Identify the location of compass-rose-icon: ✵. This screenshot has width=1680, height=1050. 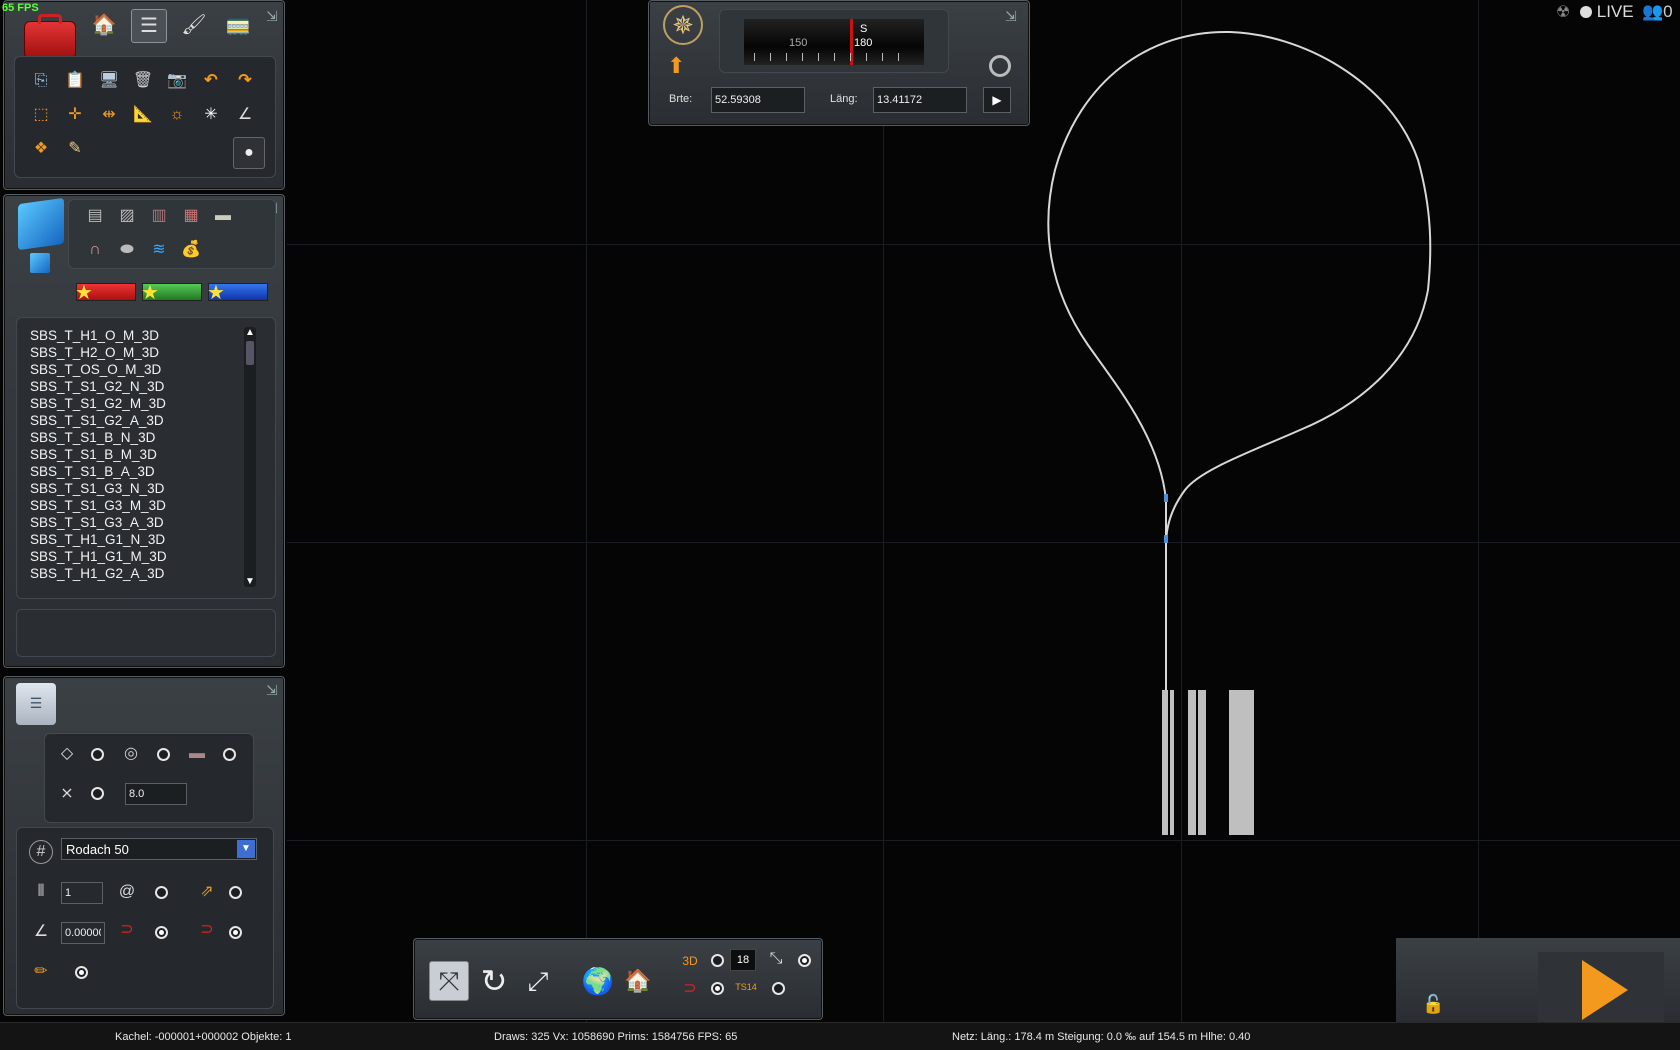
(683, 25).